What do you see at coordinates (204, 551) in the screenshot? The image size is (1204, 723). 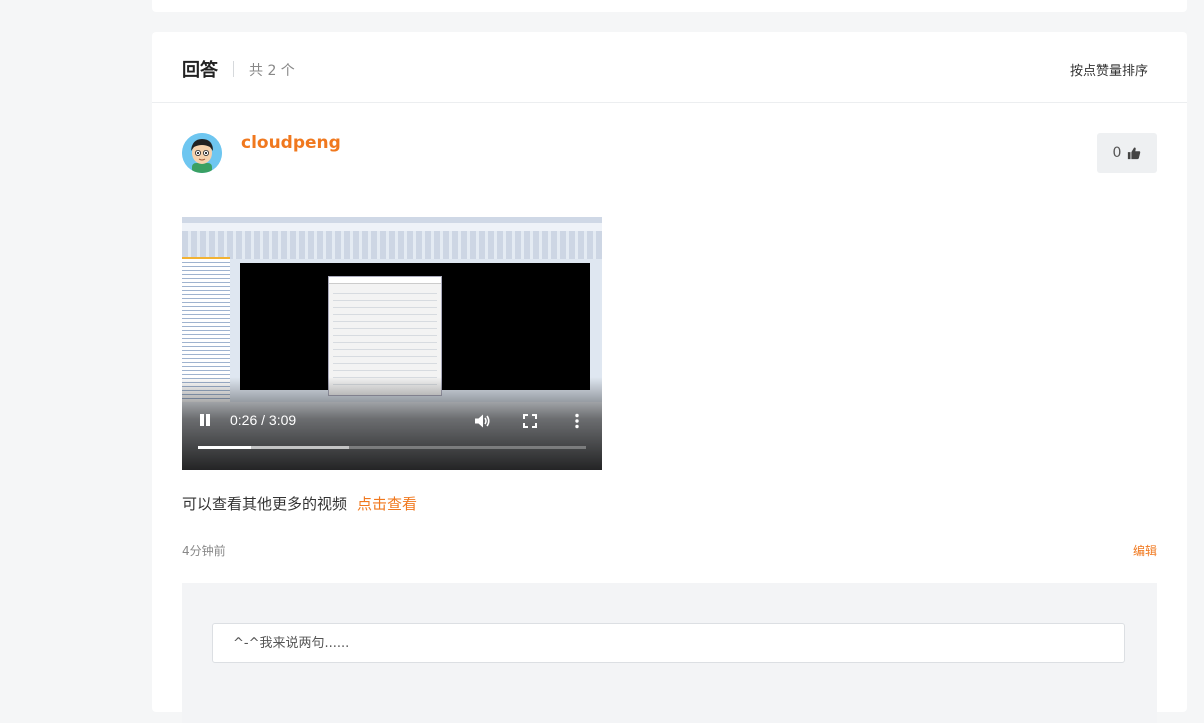 I see `answer-timestamp: 4分钟前` at bounding box center [204, 551].